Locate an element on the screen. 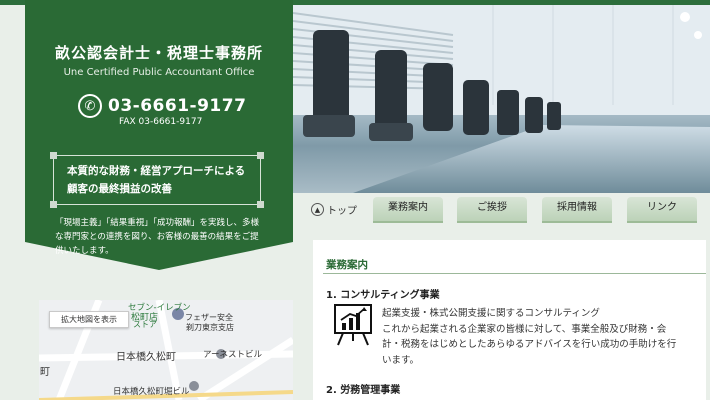 This screenshot has height=400, width=710. phone-icon: ✆ is located at coordinates (90, 106).